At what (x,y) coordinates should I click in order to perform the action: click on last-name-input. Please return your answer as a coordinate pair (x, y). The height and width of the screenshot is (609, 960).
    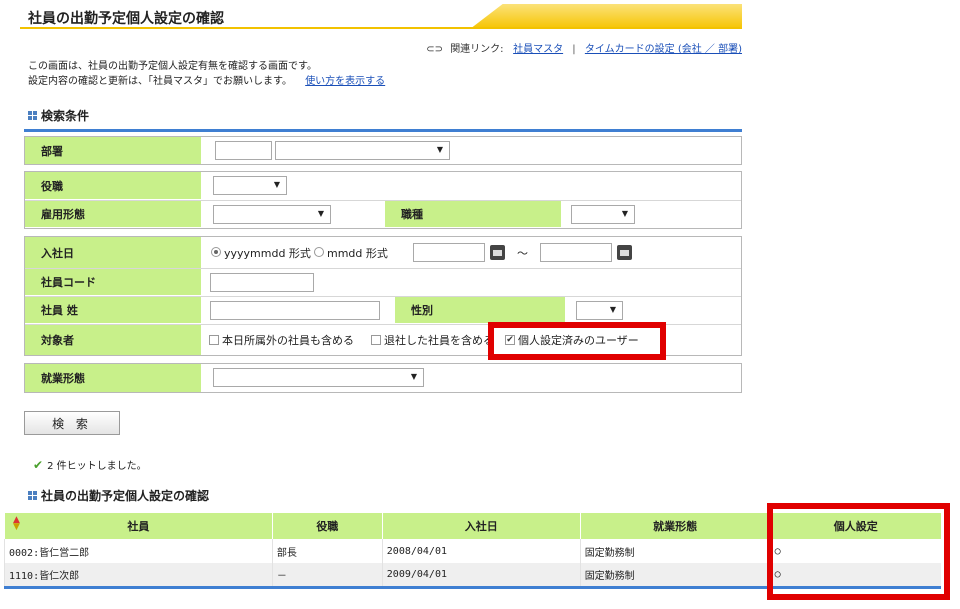
    Looking at the image, I should click on (295, 310).